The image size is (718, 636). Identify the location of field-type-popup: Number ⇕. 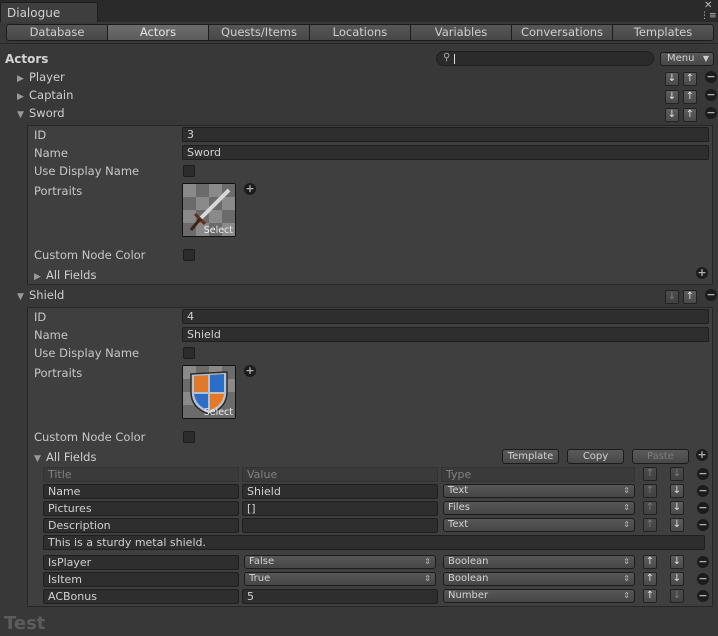
(539, 596).